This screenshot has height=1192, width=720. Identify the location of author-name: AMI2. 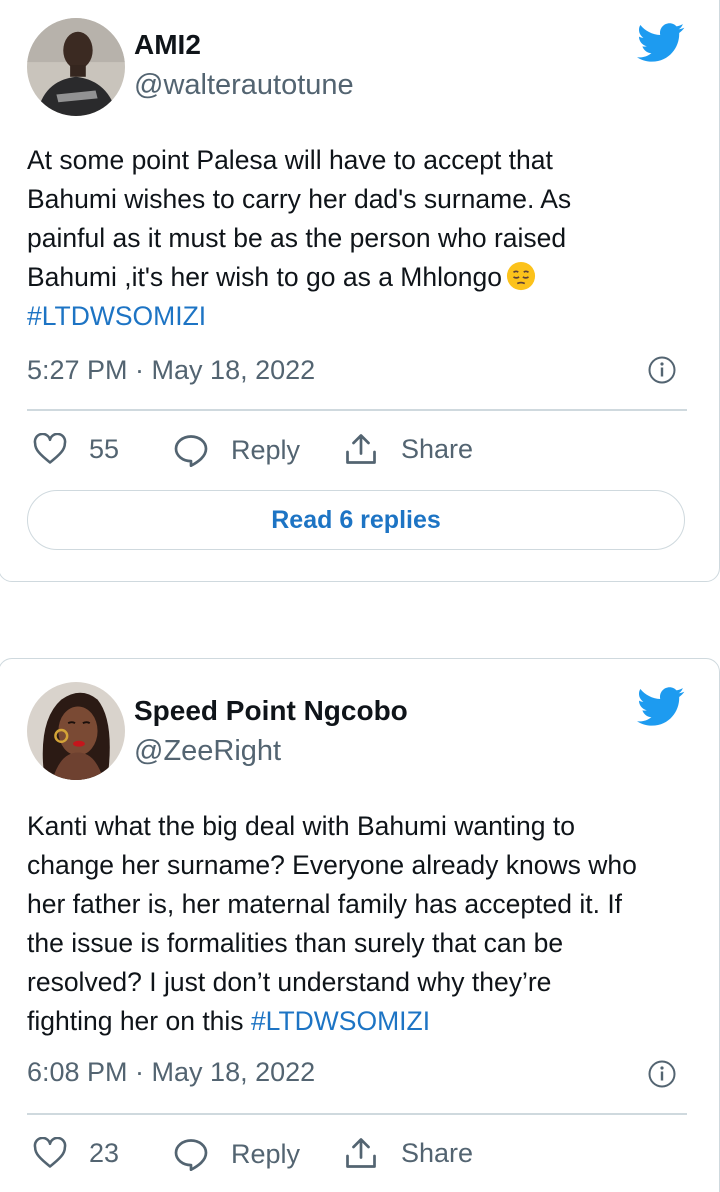
(167, 45).